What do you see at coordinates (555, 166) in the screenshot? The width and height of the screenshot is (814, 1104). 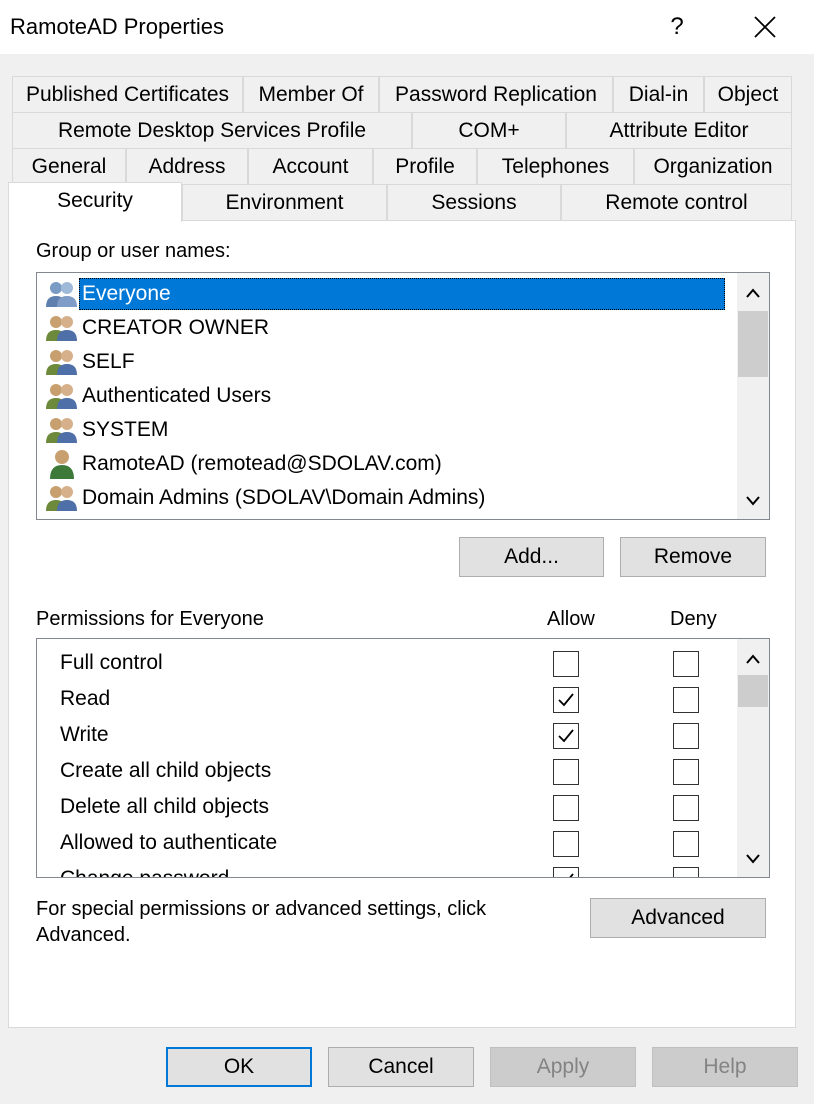 I see `tab-telephones: Telephones` at bounding box center [555, 166].